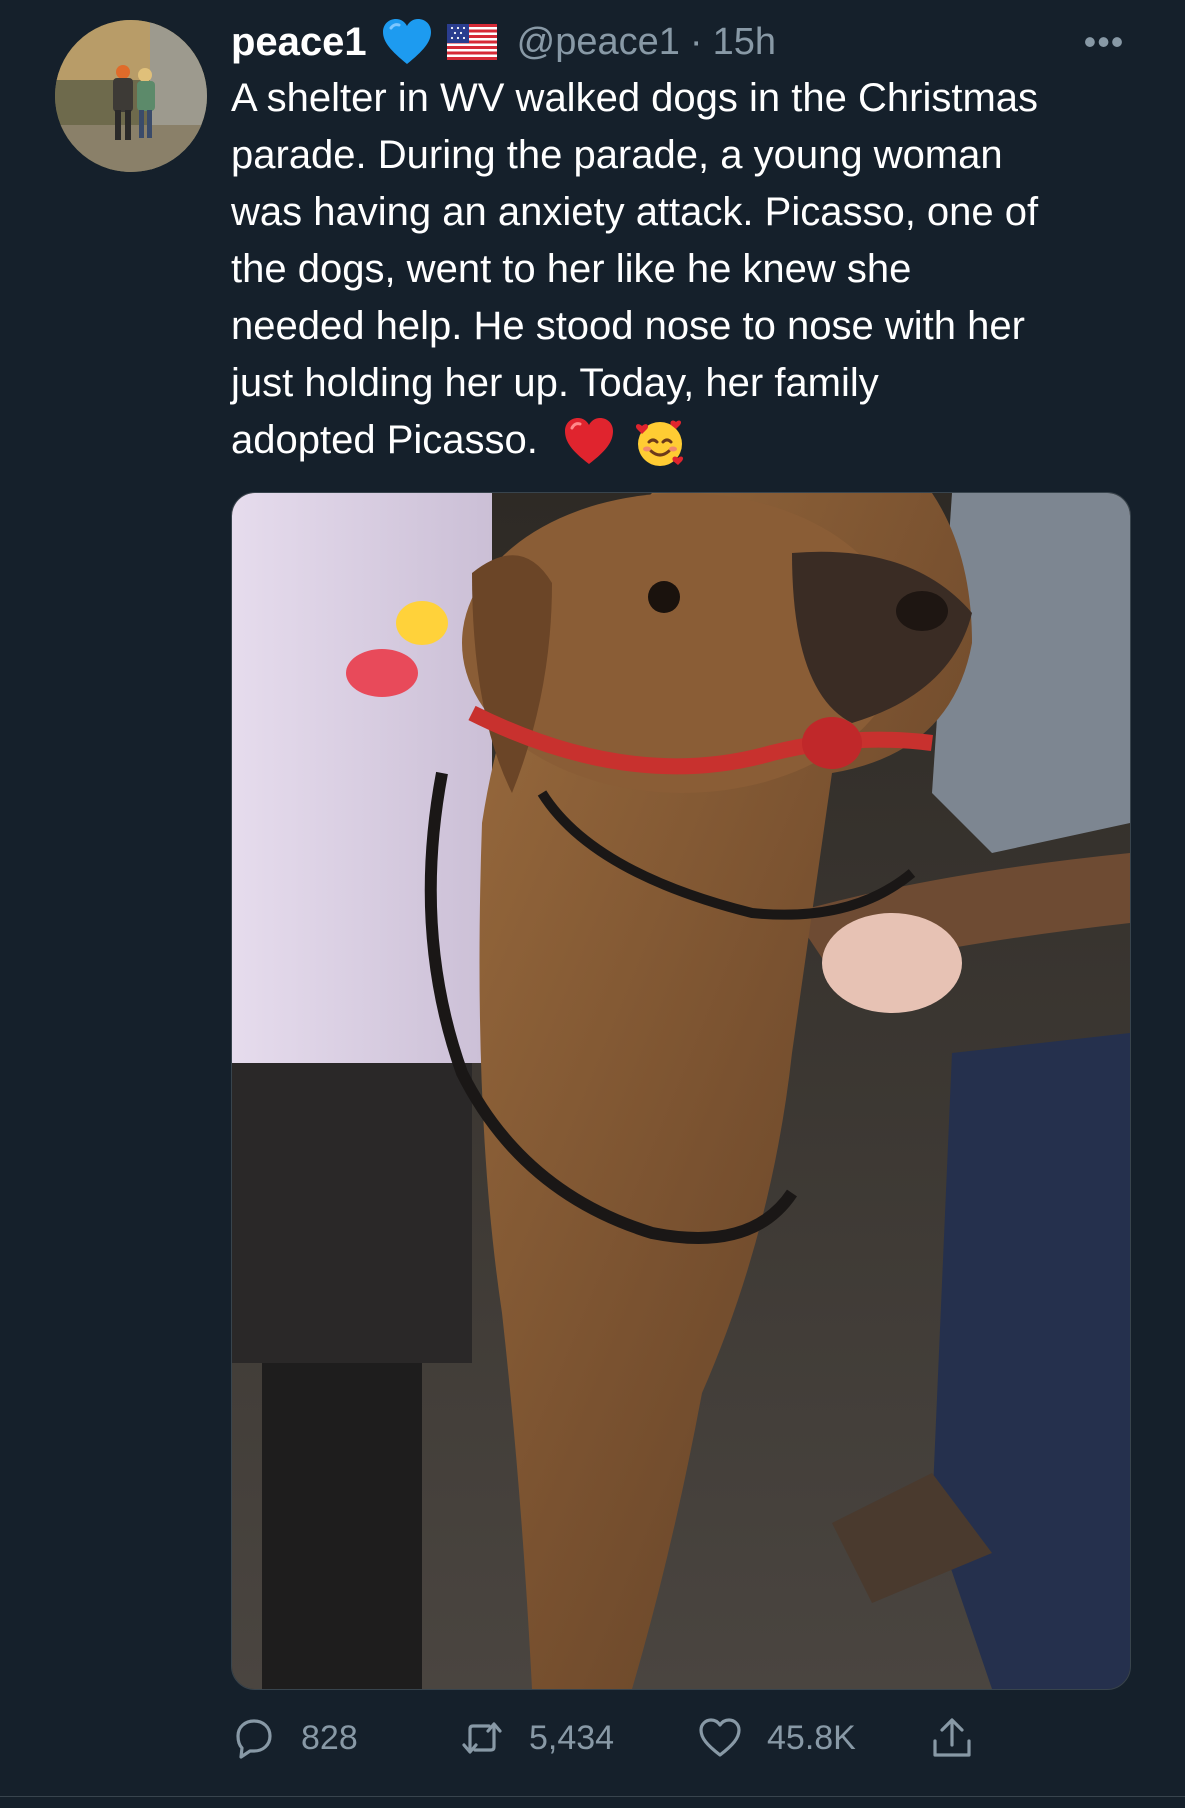 The height and width of the screenshot is (1808, 1185). I want to click on handle: @peace1, so click(598, 42).